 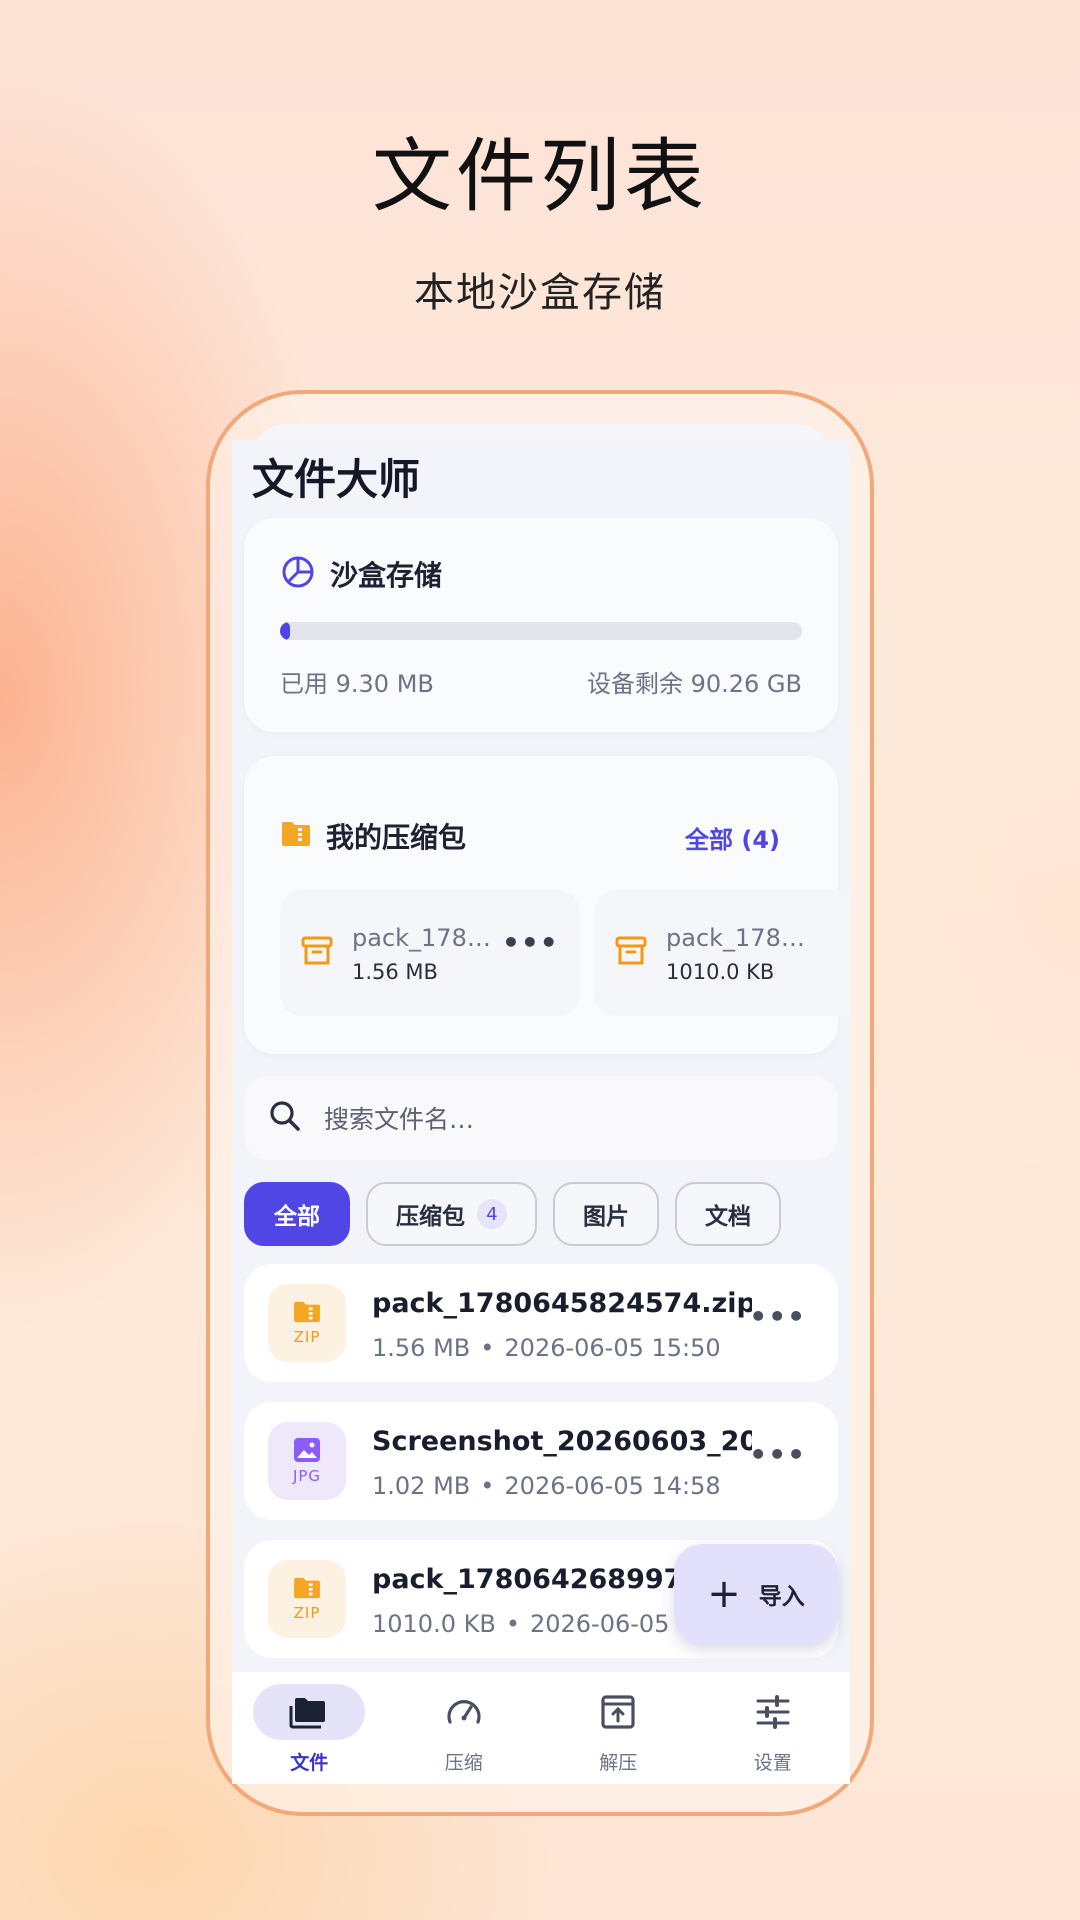 I want to click on nav-item-compress: 压缩, so click(x=464, y=1728).